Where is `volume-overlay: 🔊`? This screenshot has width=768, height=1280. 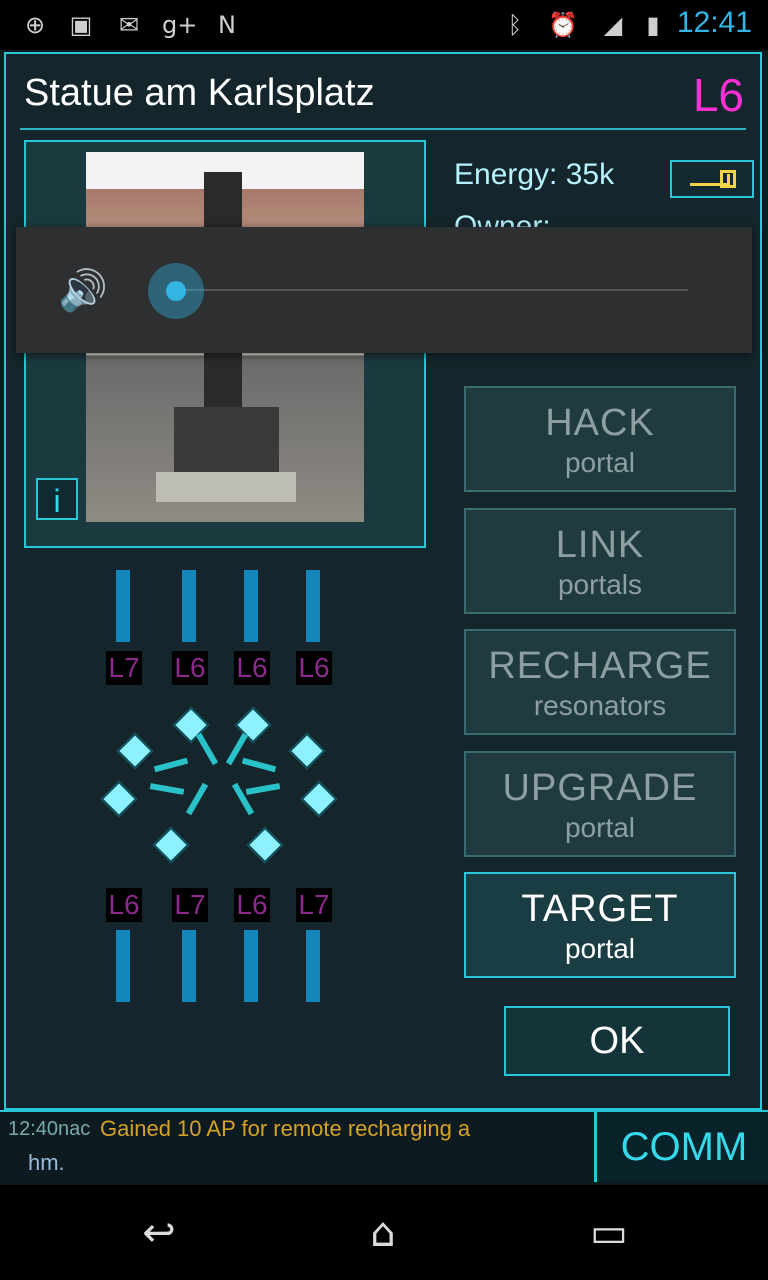
volume-overlay: 🔊 is located at coordinates (384, 290).